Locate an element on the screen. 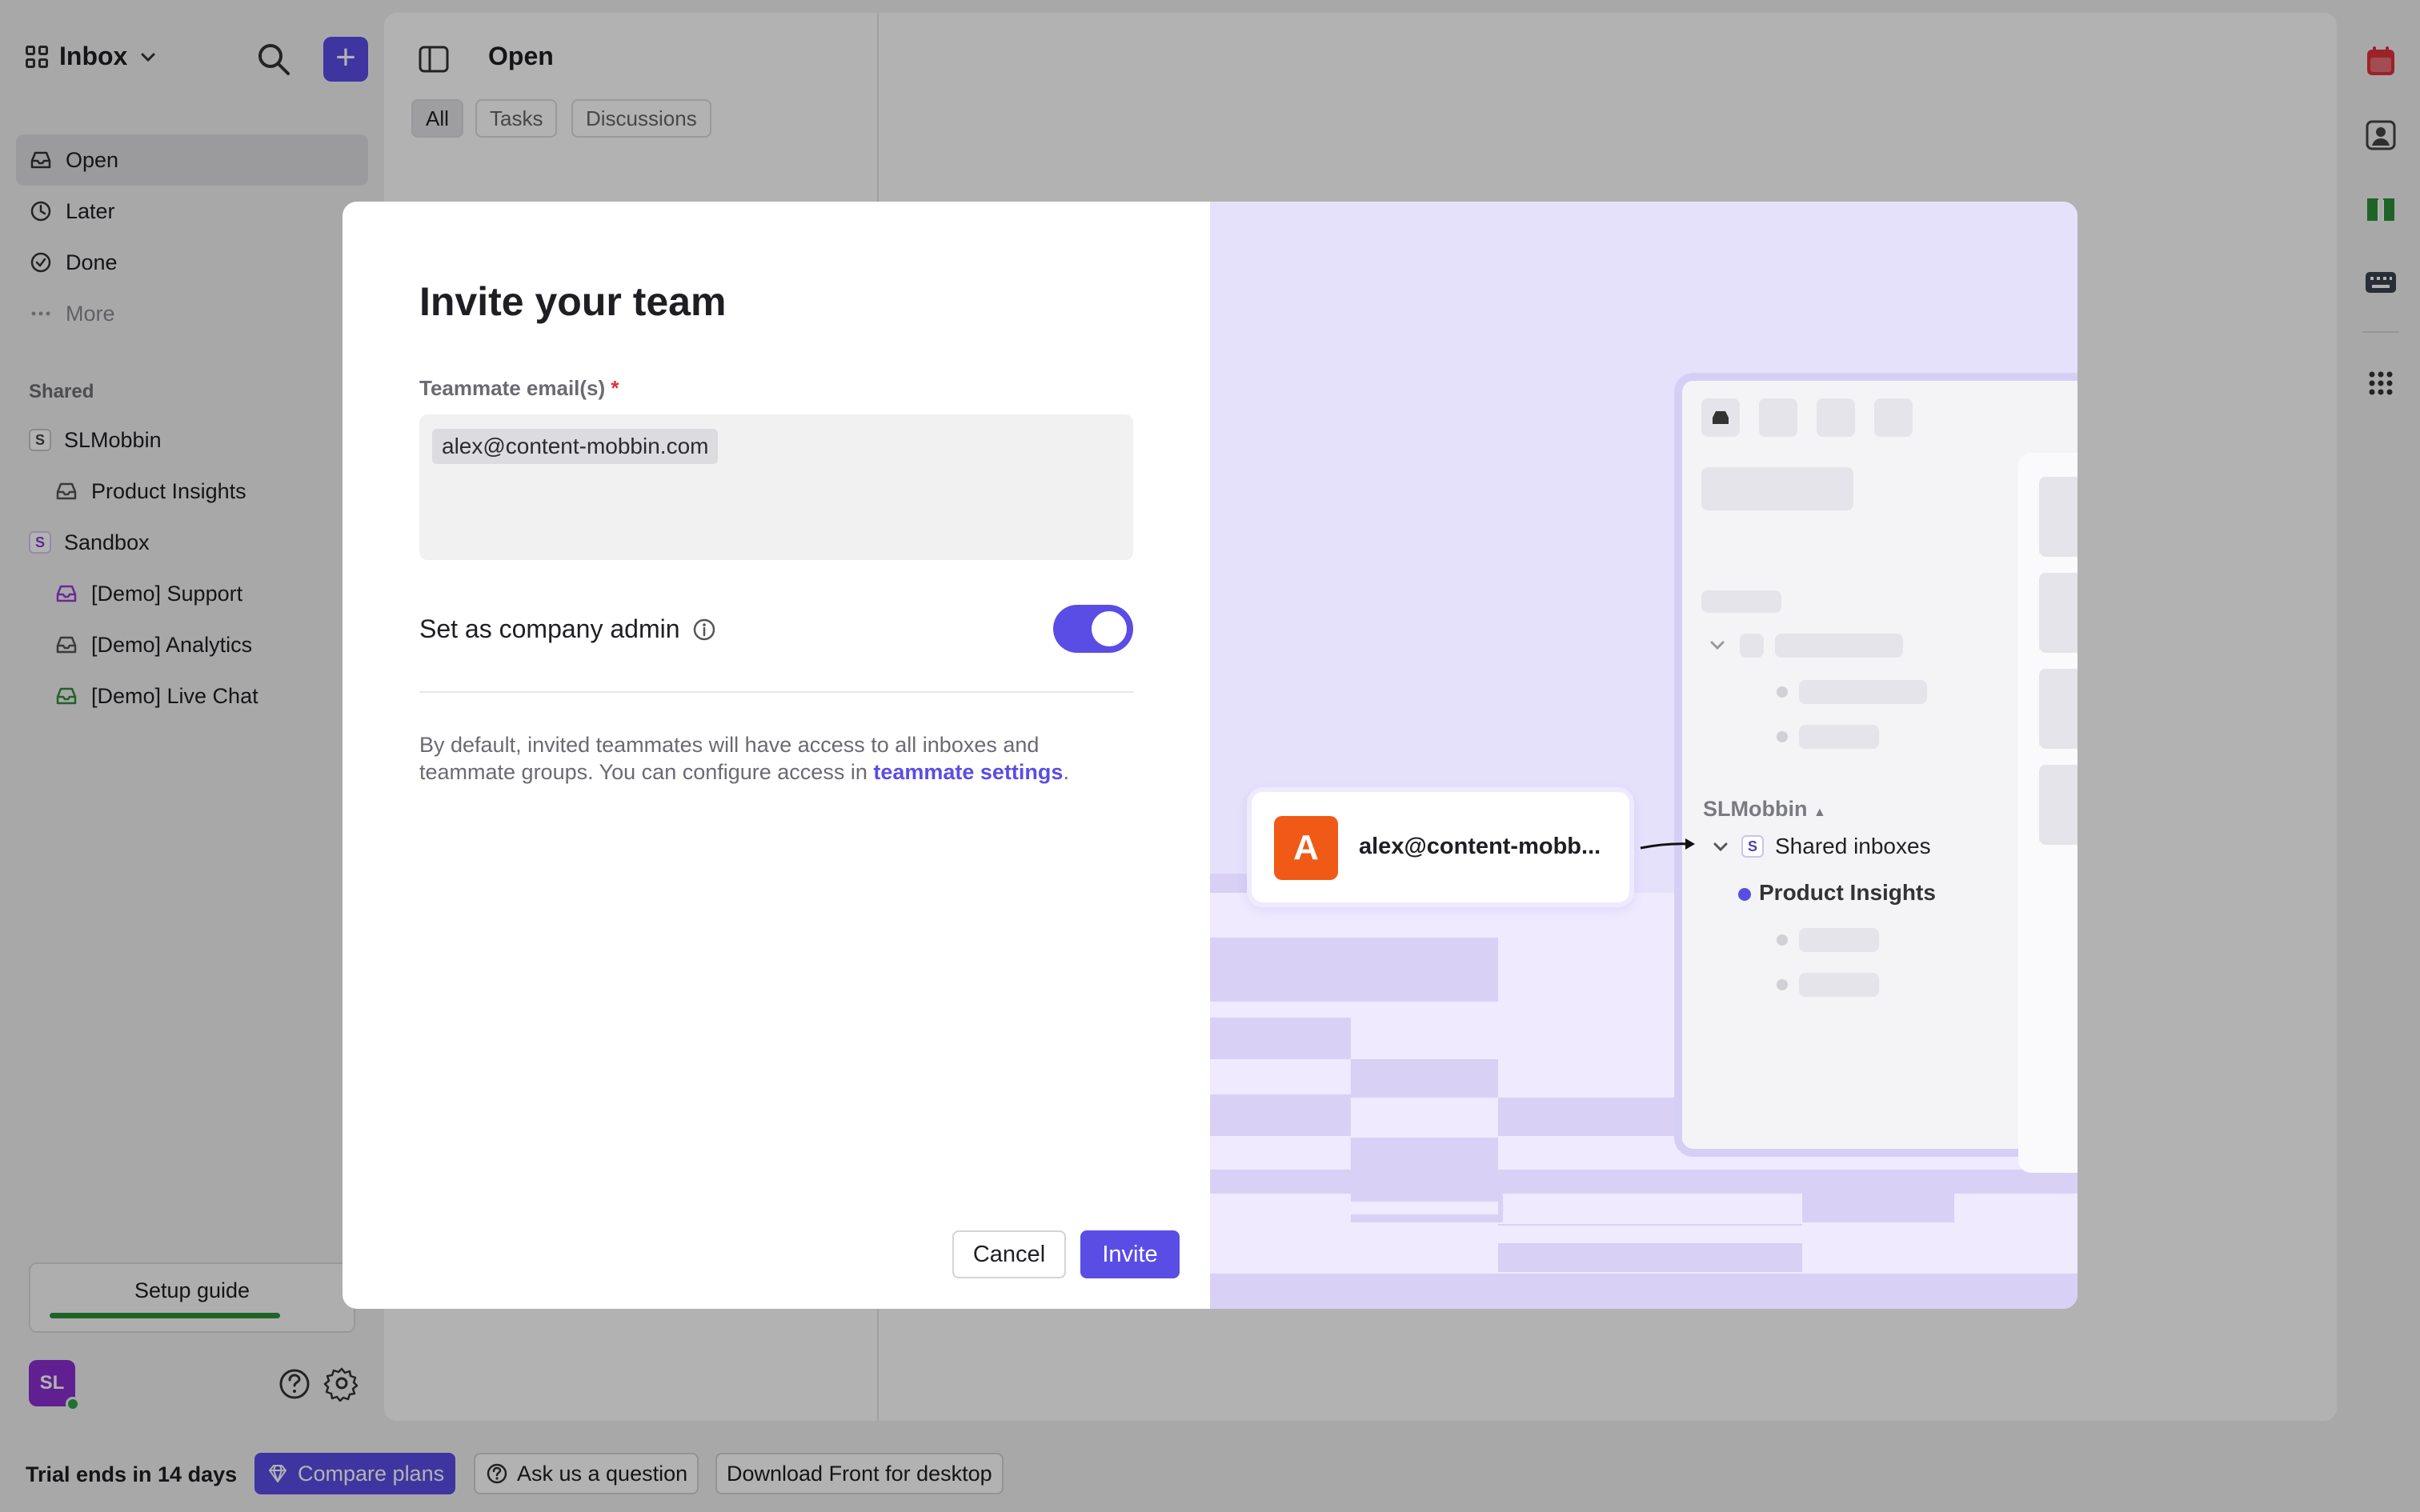 This screenshot has width=2420, height=1512. teammate-settings-link: teammate settings is located at coordinates (968, 772).